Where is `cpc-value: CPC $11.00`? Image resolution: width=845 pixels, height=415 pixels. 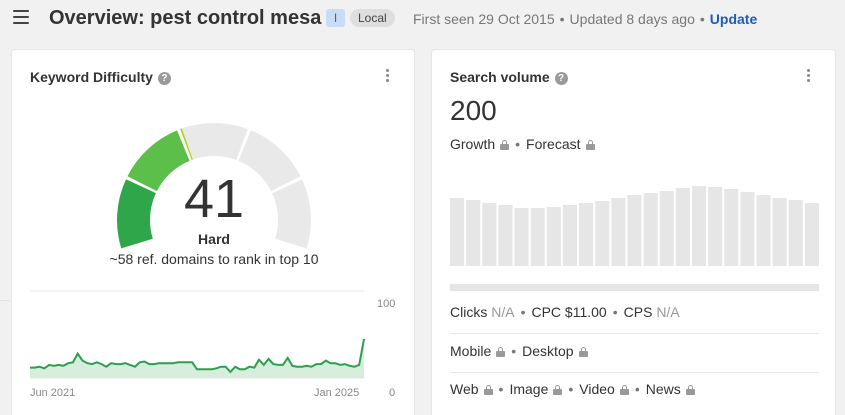
cpc-value: CPC $11.00 is located at coordinates (569, 312).